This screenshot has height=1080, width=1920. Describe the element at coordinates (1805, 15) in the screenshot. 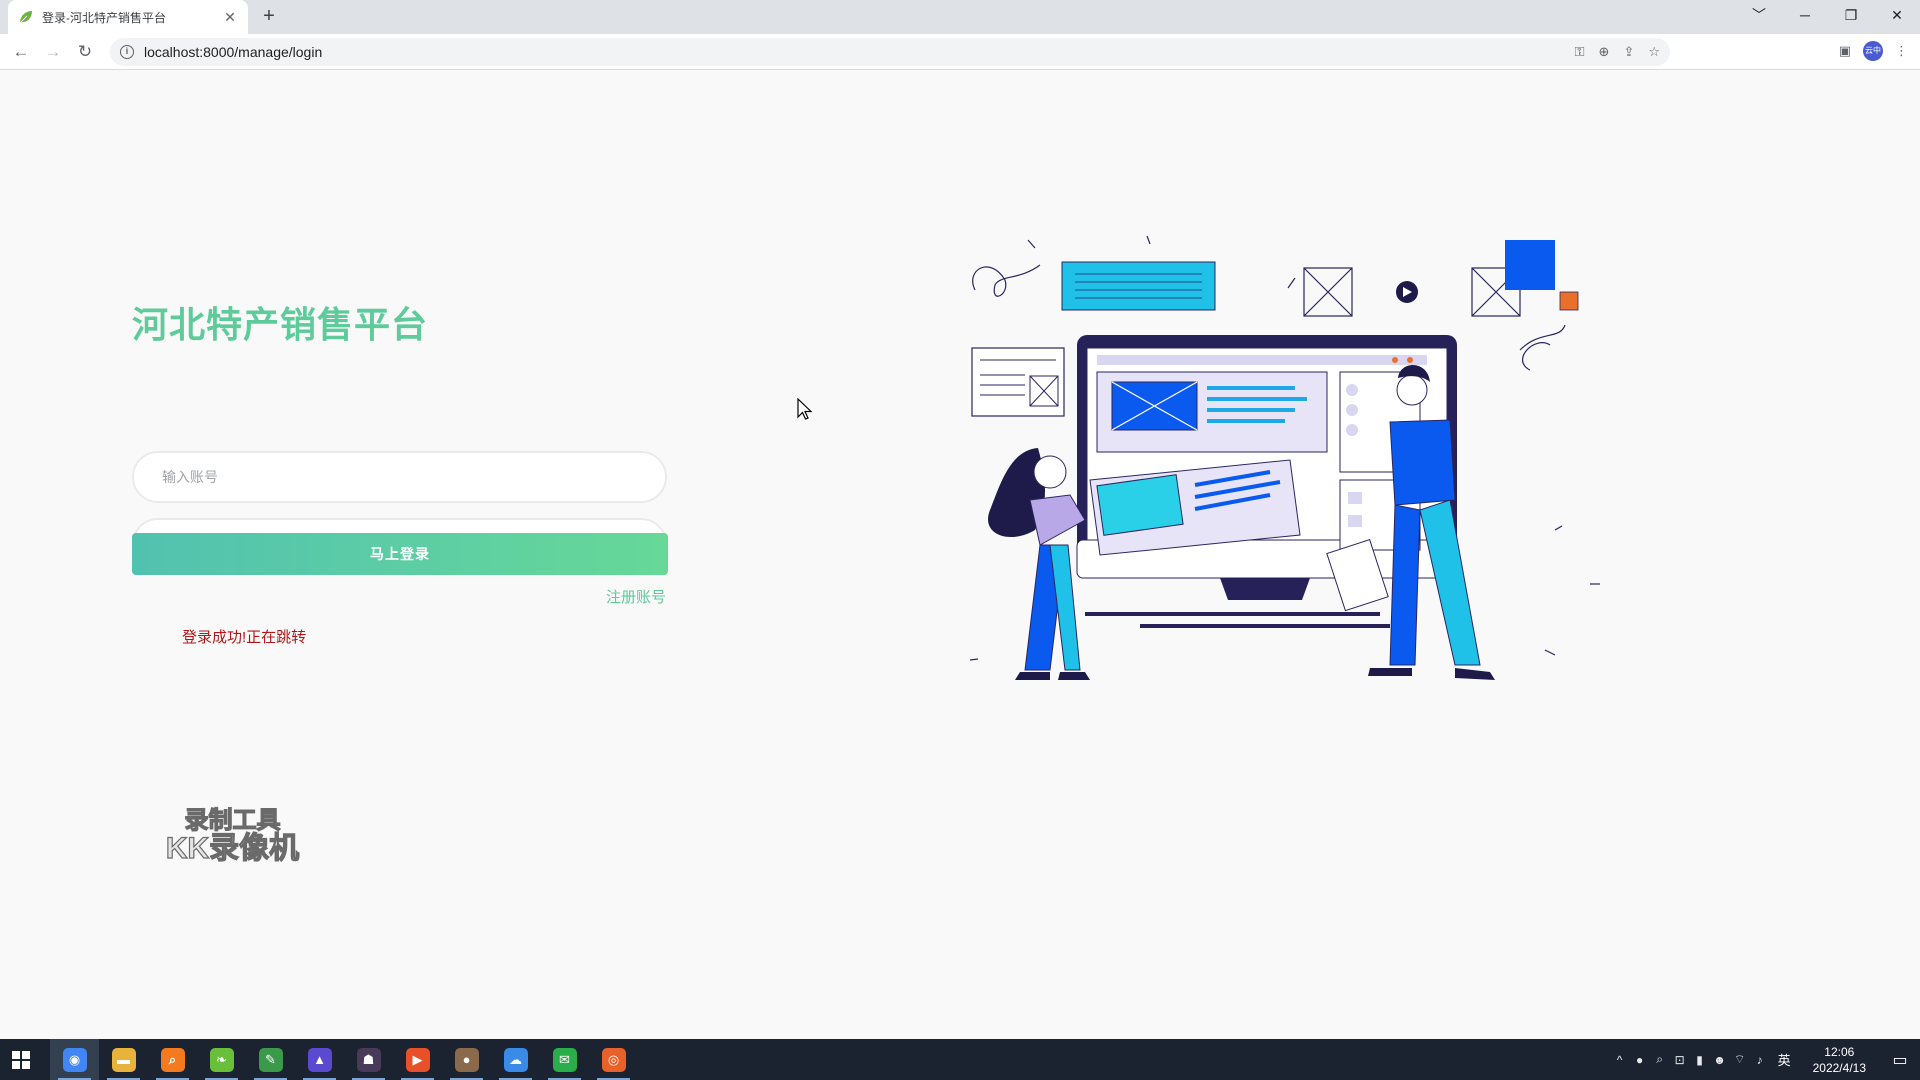

I see `minimize-button: ─` at that location.